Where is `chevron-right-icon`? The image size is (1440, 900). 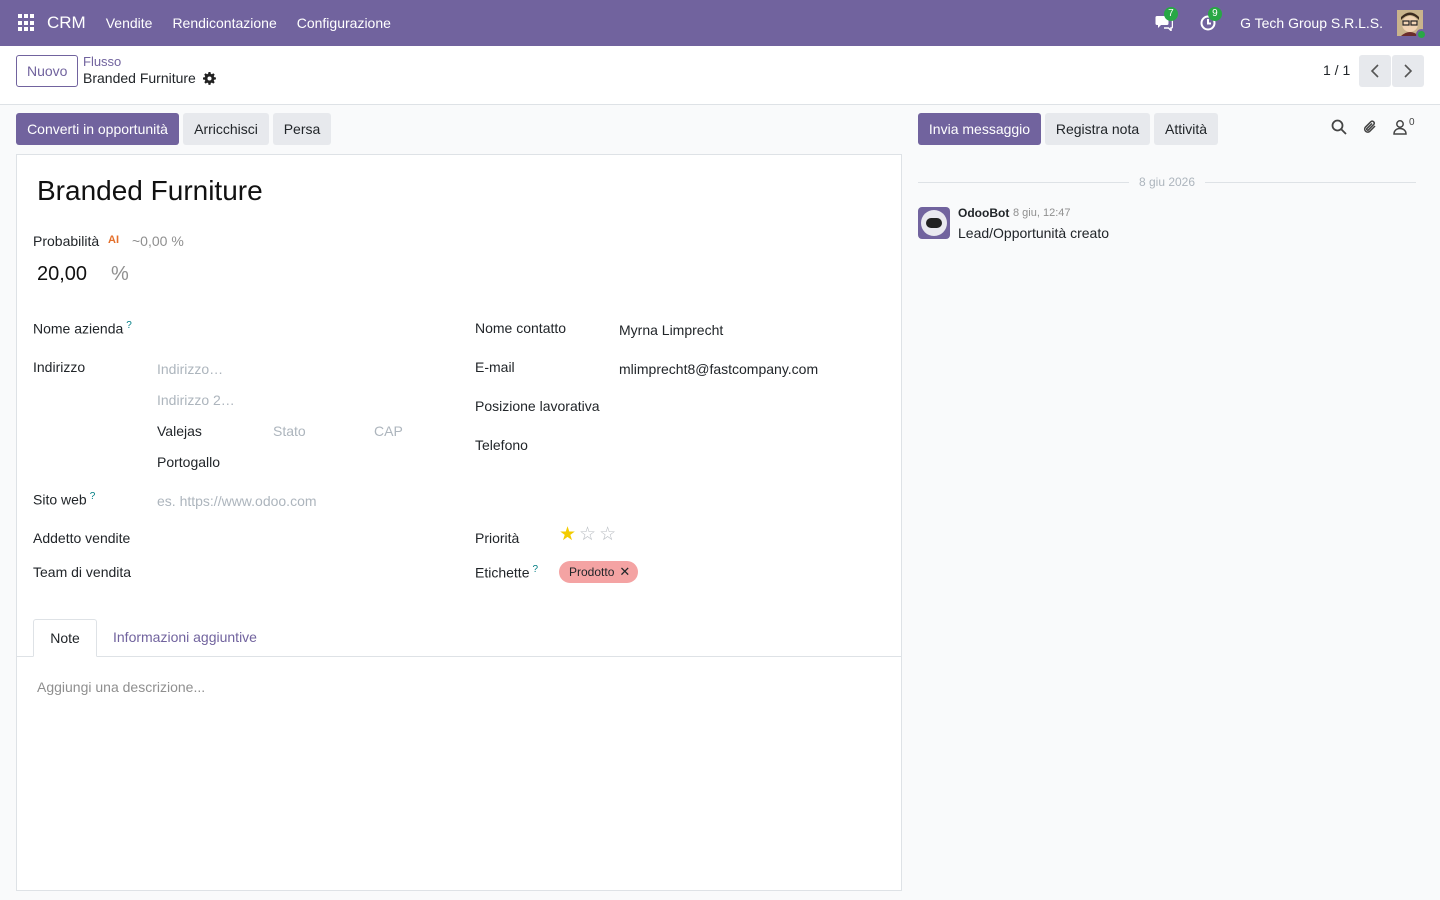
chevron-right-icon is located at coordinates (1408, 71).